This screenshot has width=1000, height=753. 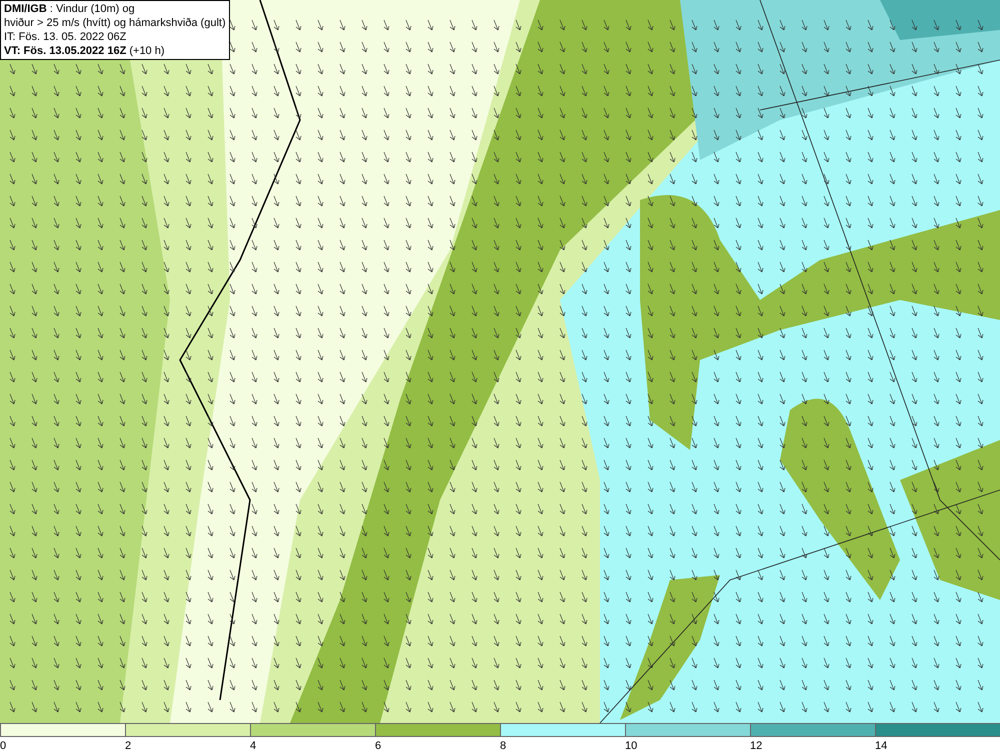 What do you see at coordinates (70, 9) in the screenshot?
I see `info-text: DMI/IGB : Vindur (10m) og` at bounding box center [70, 9].